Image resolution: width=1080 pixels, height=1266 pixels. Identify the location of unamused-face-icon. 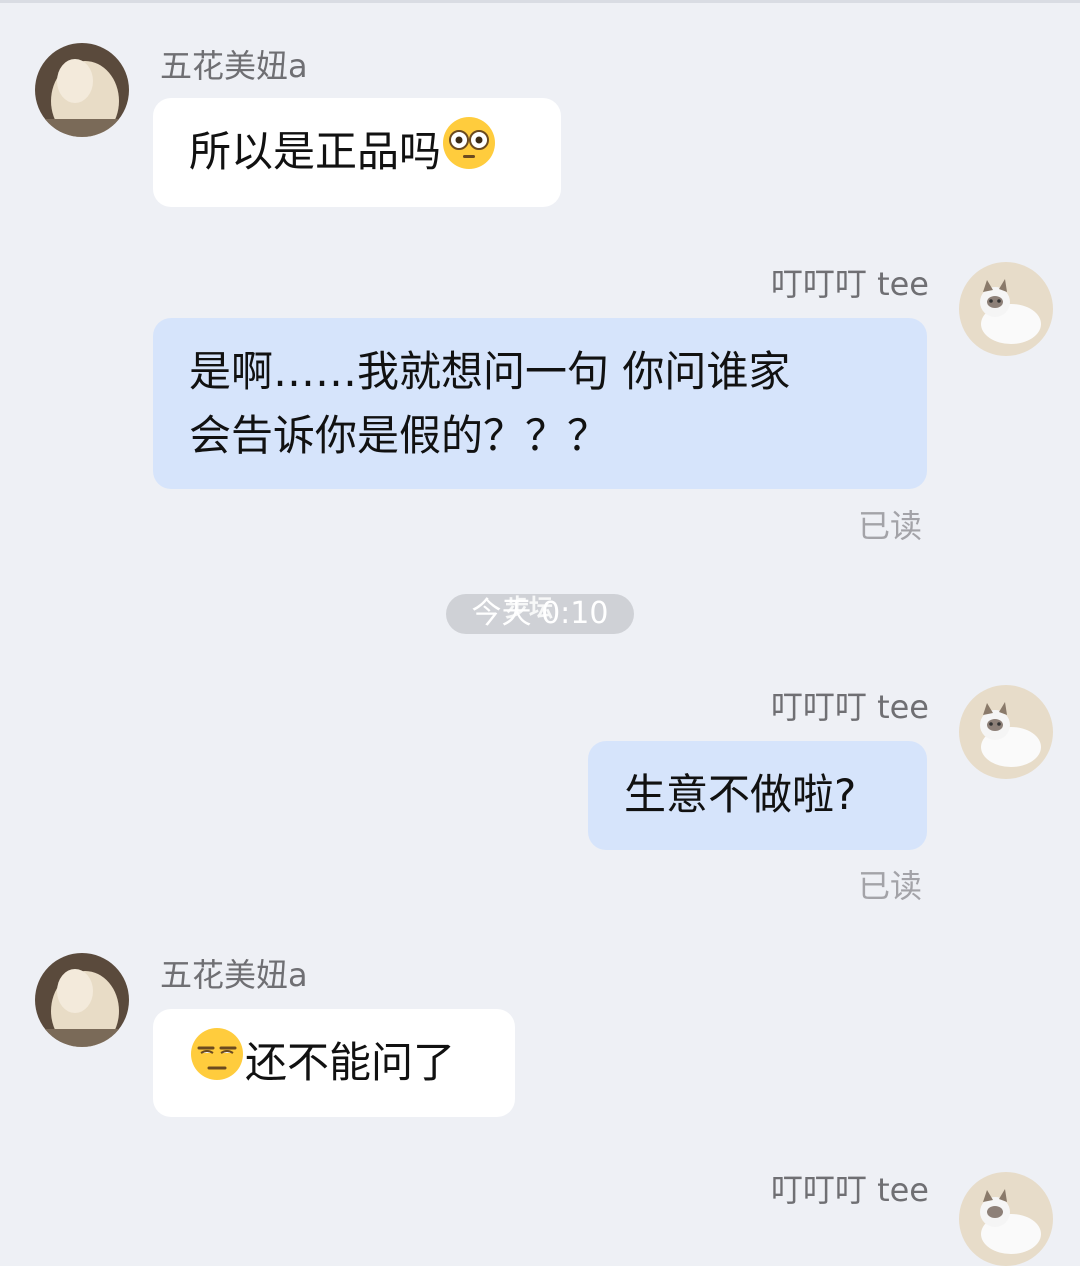
(217, 1063).